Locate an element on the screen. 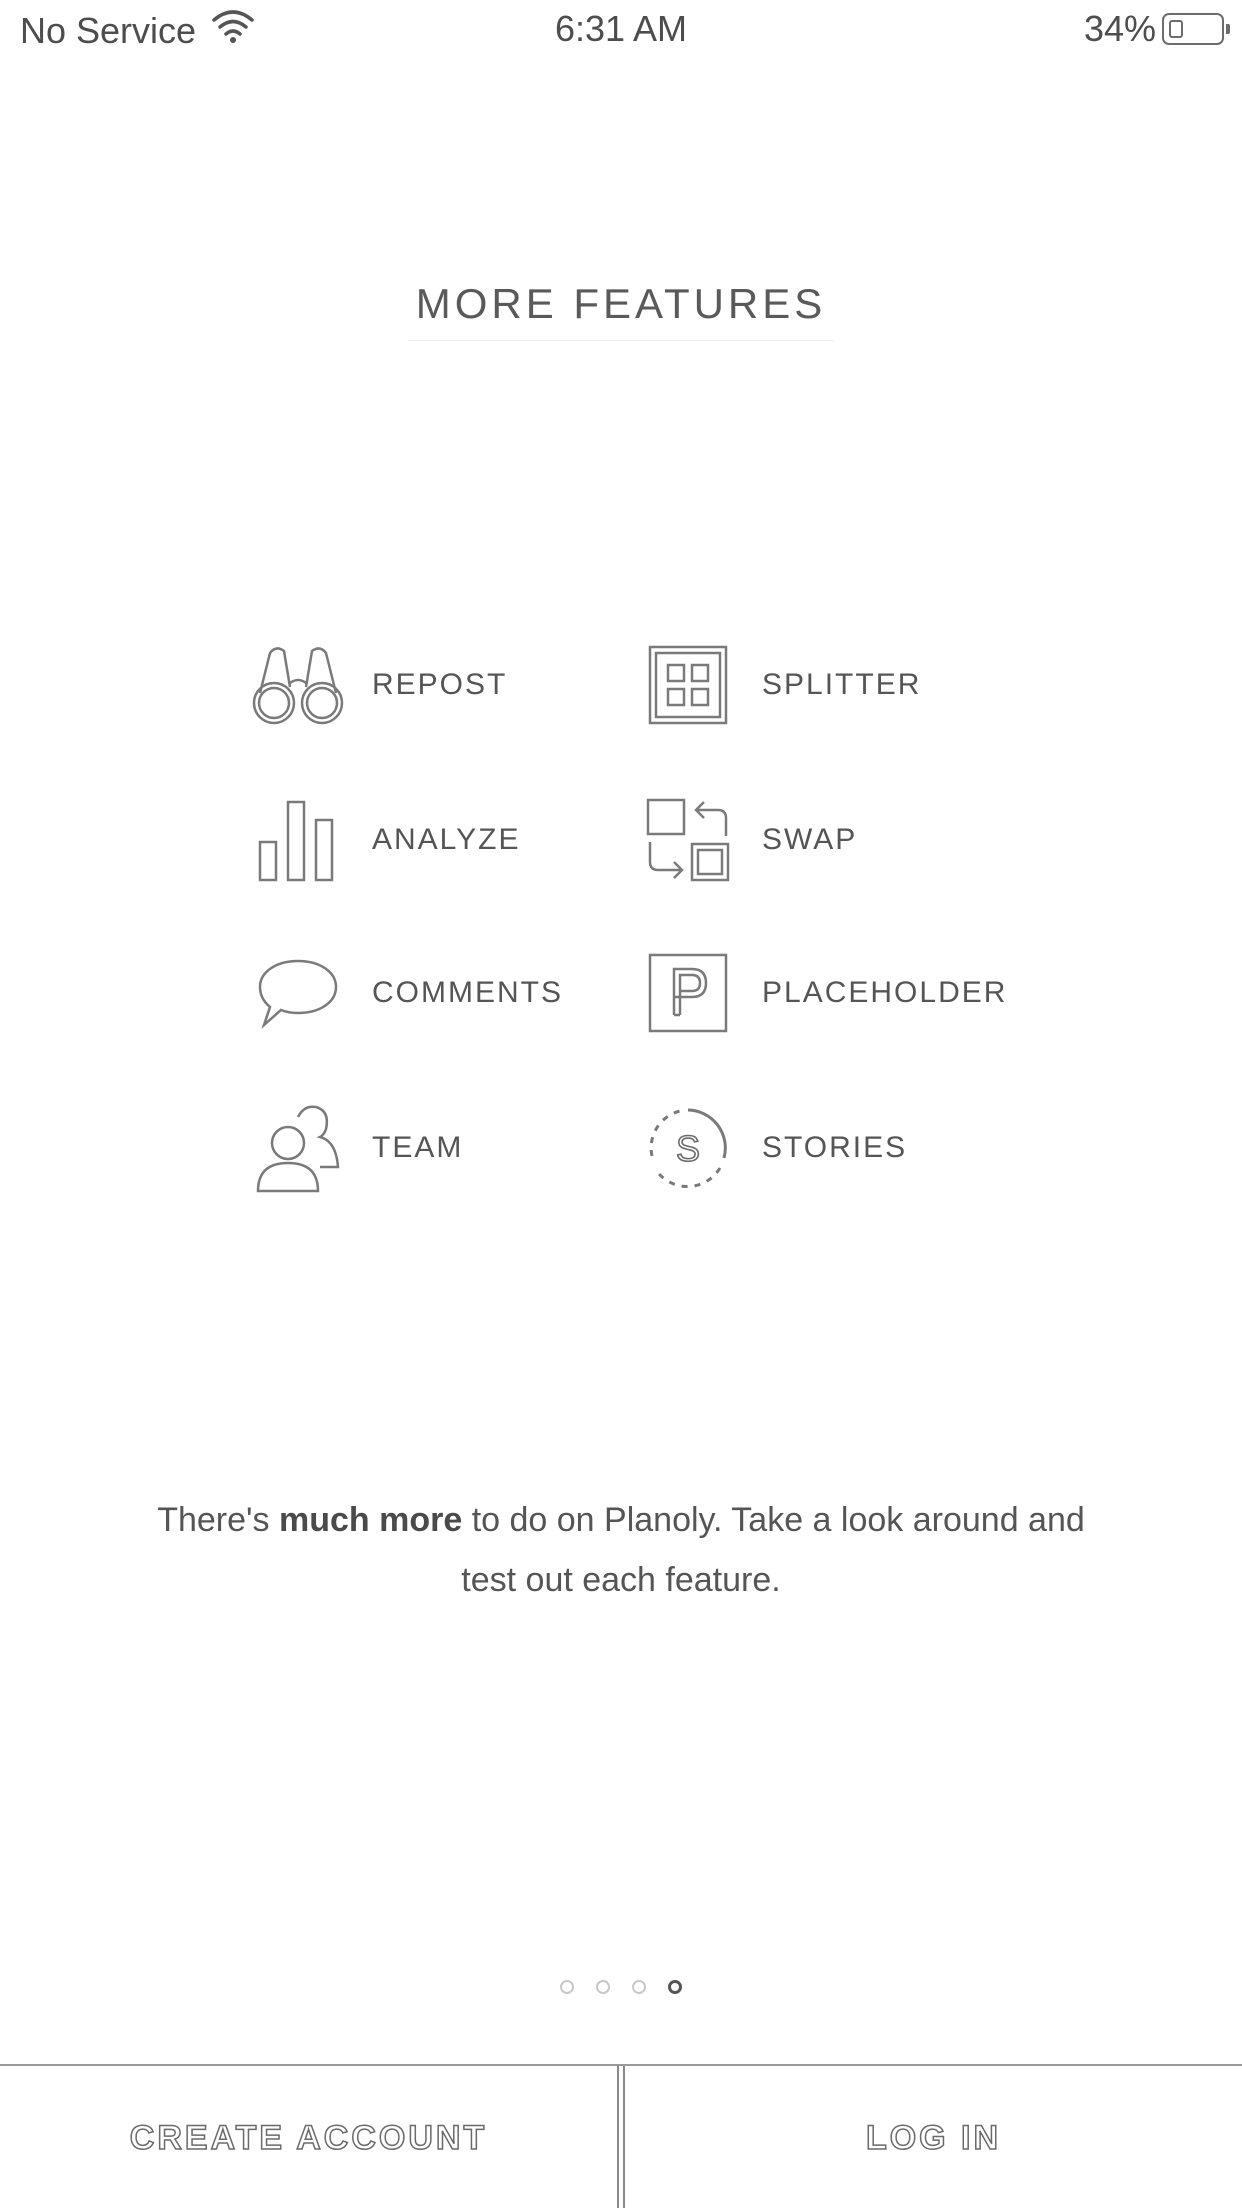 The height and width of the screenshot is (2208, 1242). status-right: 34% is located at coordinates (1156, 29).